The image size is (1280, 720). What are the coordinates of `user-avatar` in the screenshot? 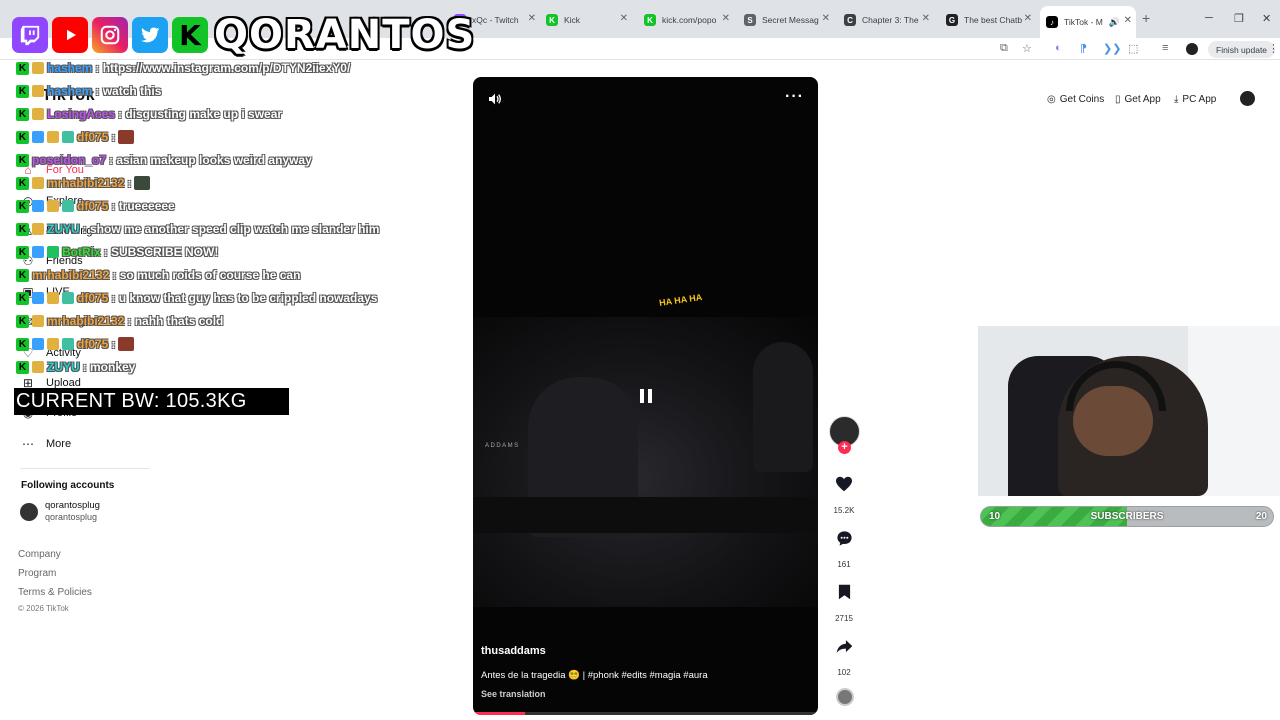 It's located at (1247, 98).